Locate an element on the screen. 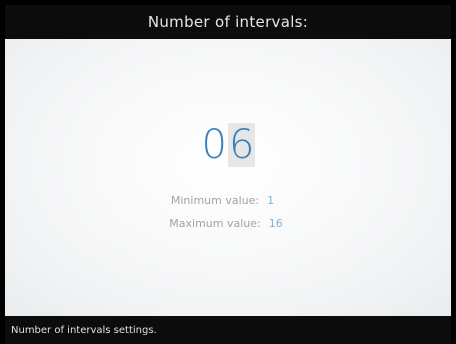 This screenshot has height=344, width=456. status-bar: Number of intervals settings. is located at coordinates (228, 330).